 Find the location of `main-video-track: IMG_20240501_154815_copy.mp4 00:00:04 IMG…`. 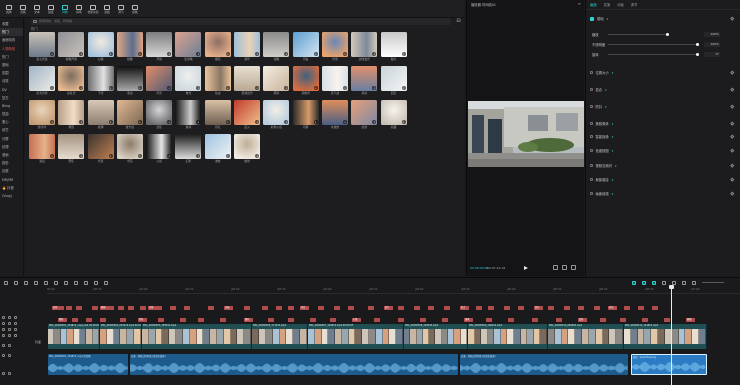

main-video-track: IMG_20240501_154815_copy.mp4 00:00:04 IMG… is located at coordinates (377, 336).